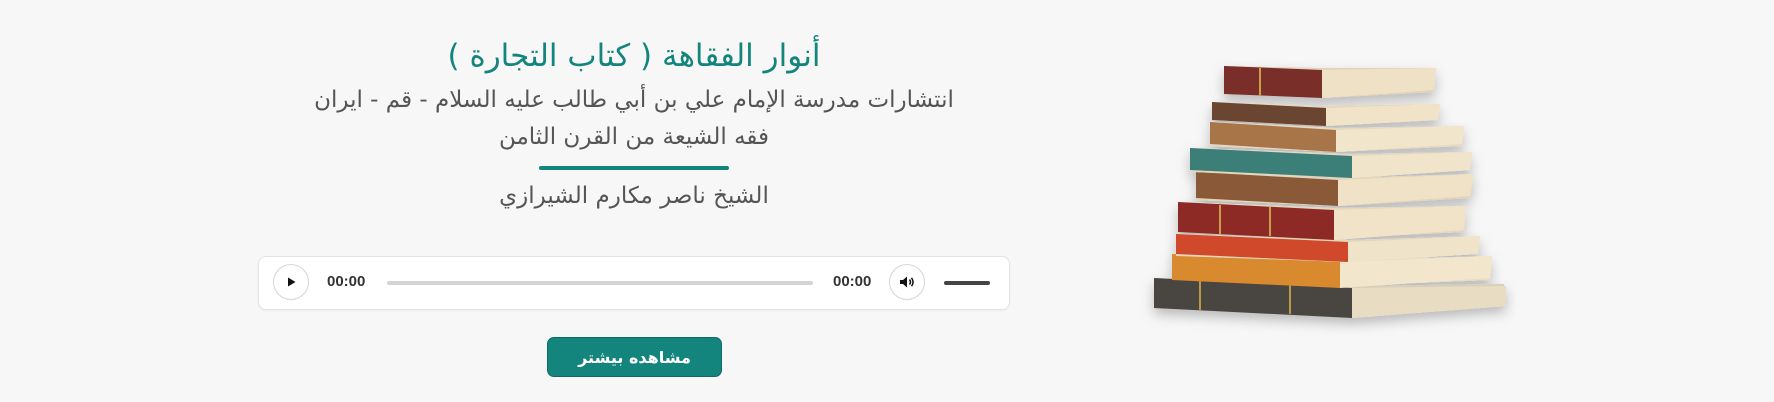 The height and width of the screenshot is (402, 1774). What do you see at coordinates (346, 281) in the screenshot?
I see `current-time: 00:00` at bounding box center [346, 281].